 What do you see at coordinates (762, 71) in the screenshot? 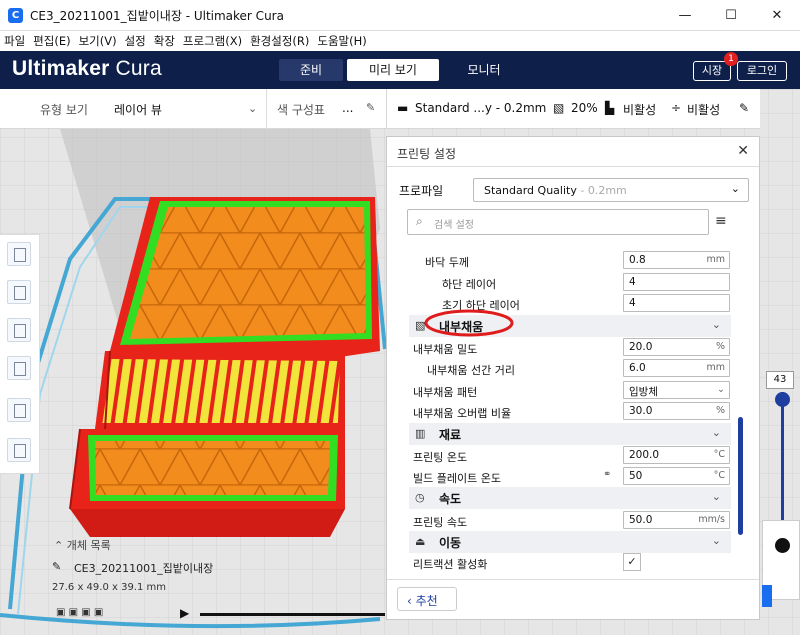
I see `login-button: 로그인` at bounding box center [762, 71].